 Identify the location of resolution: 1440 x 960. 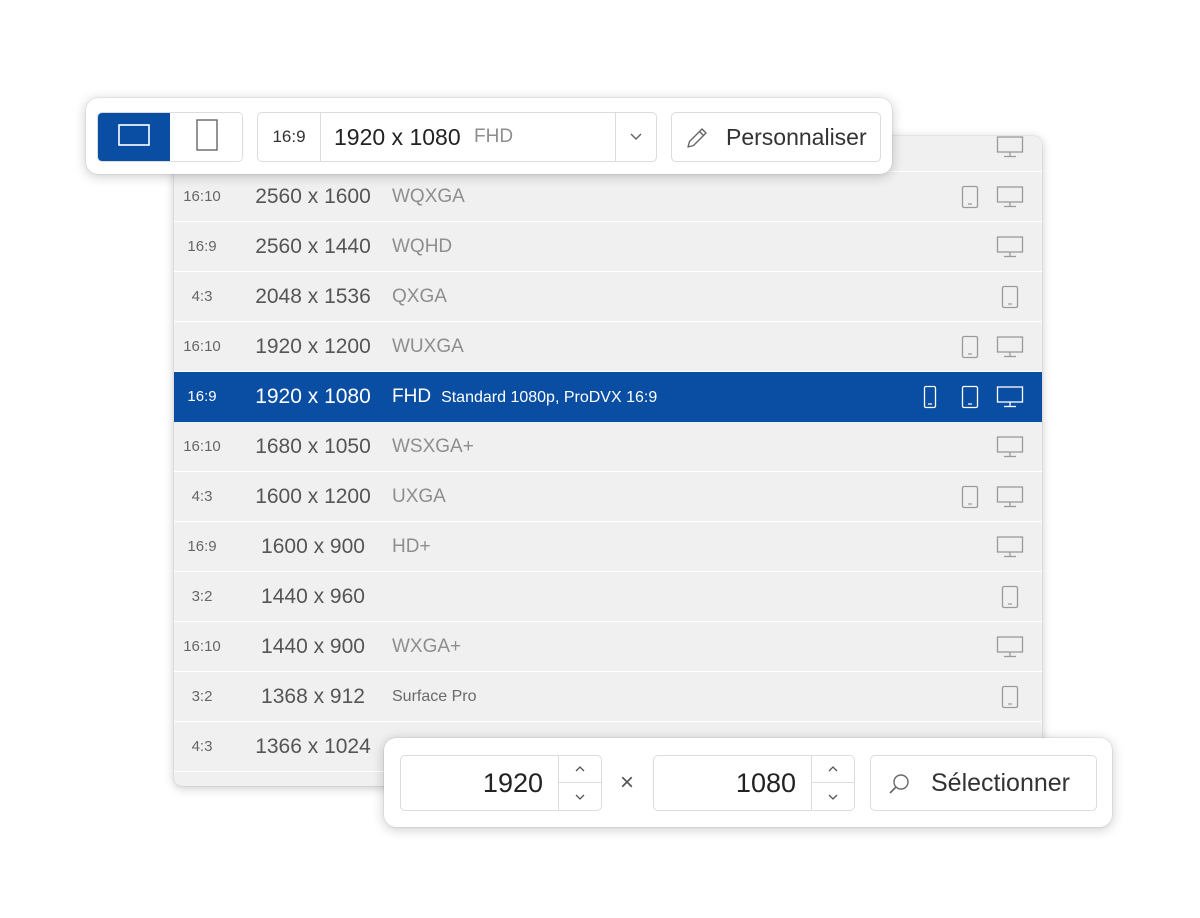
(313, 596).